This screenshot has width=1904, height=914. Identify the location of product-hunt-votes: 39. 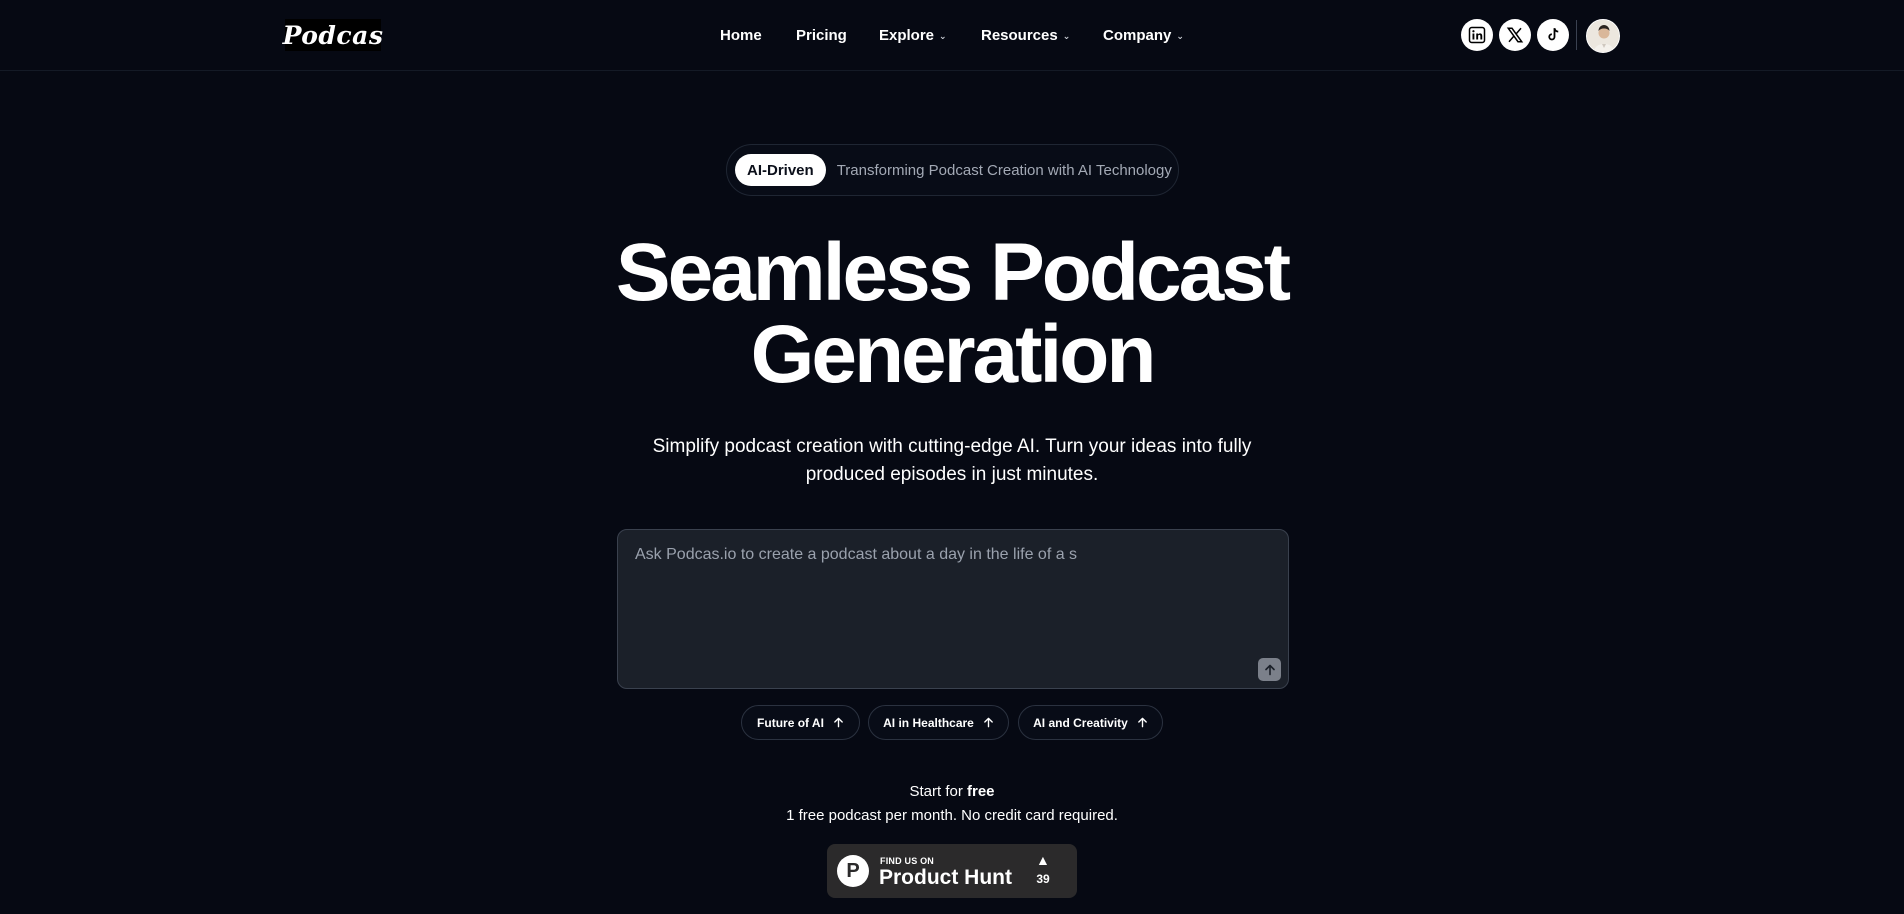
(1043, 879).